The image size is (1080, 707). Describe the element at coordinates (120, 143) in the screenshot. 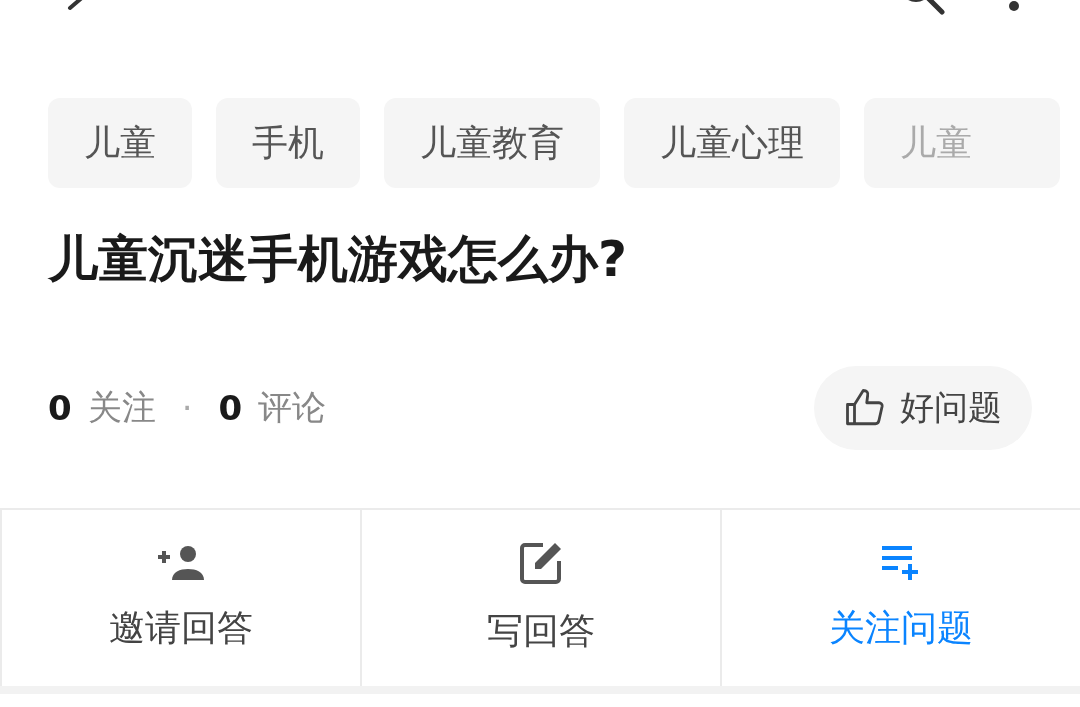

I see `topic-tag: 儿童` at that location.